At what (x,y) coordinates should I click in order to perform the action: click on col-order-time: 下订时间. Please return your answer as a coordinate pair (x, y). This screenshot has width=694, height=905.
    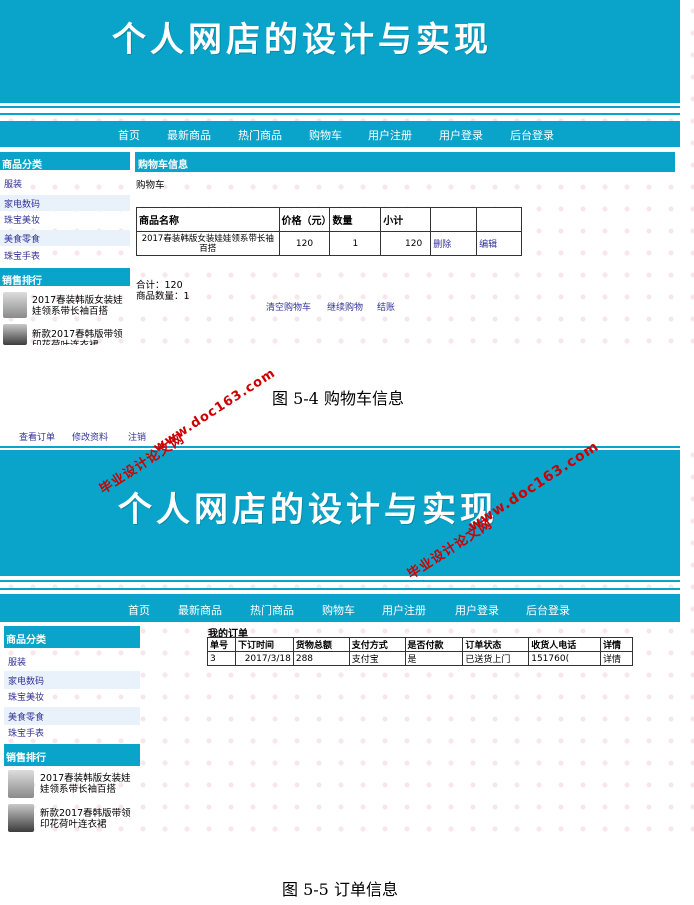
    Looking at the image, I should click on (264, 644).